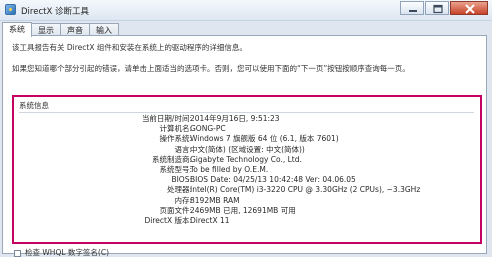  What do you see at coordinates (215, 200) in the screenshot?
I see `info-value: 8192MB RAM` at bounding box center [215, 200].